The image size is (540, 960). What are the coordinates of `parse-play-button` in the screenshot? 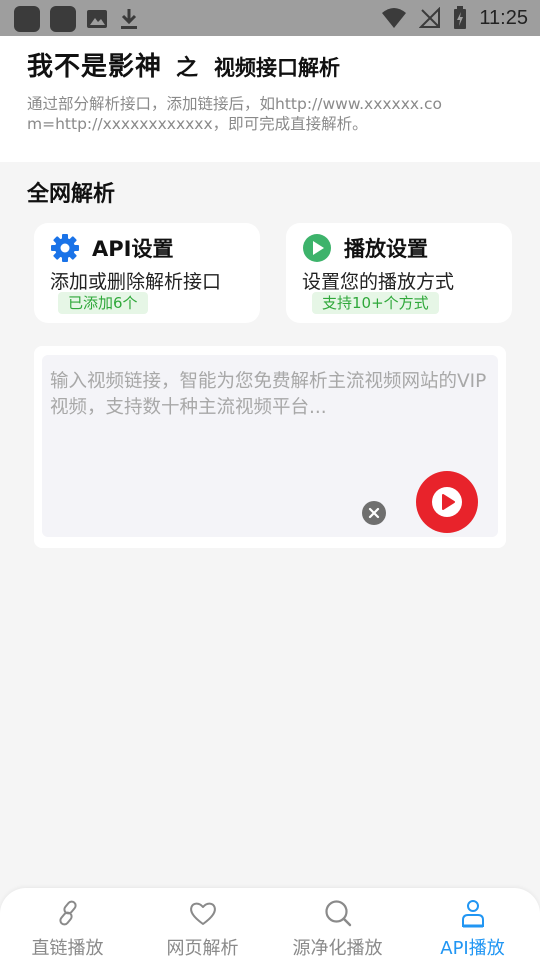 It's located at (447, 502).